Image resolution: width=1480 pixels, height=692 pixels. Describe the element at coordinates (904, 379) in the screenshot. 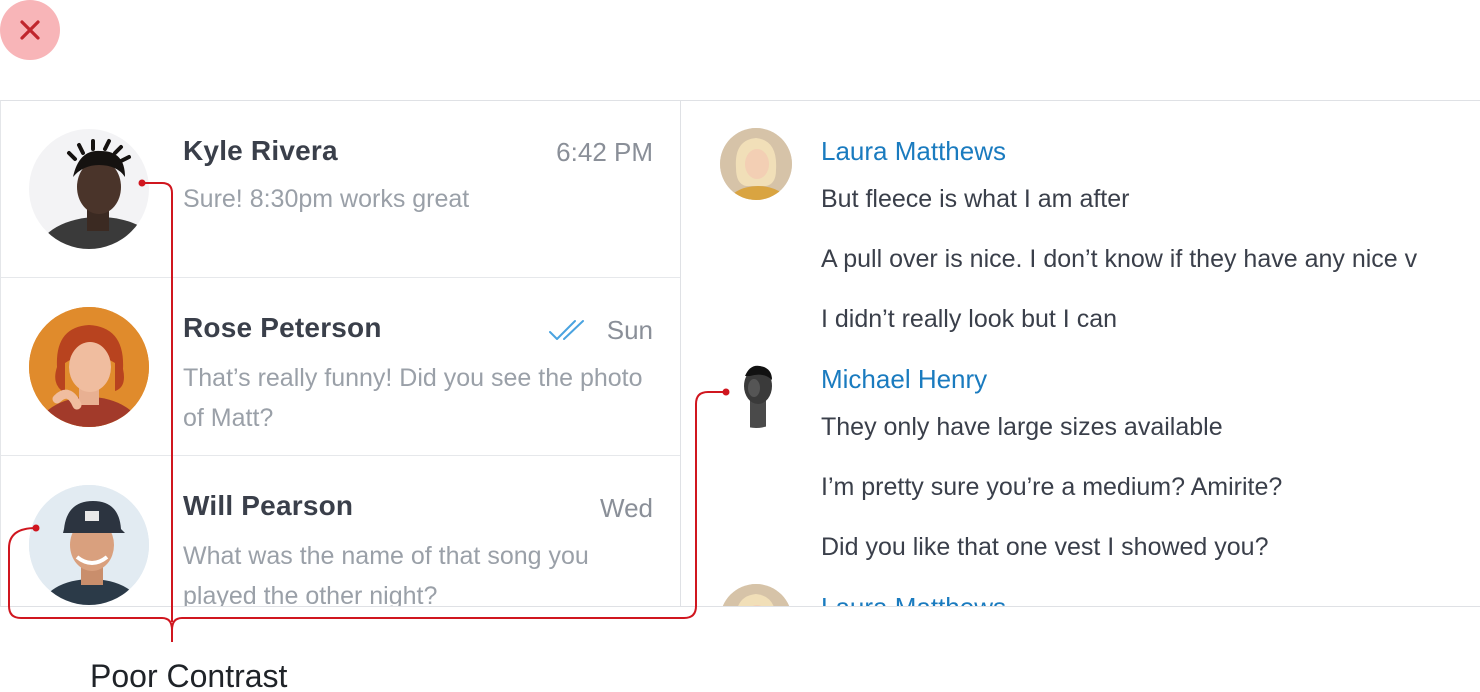

I see `message-sender: Michael Henry` at that location.